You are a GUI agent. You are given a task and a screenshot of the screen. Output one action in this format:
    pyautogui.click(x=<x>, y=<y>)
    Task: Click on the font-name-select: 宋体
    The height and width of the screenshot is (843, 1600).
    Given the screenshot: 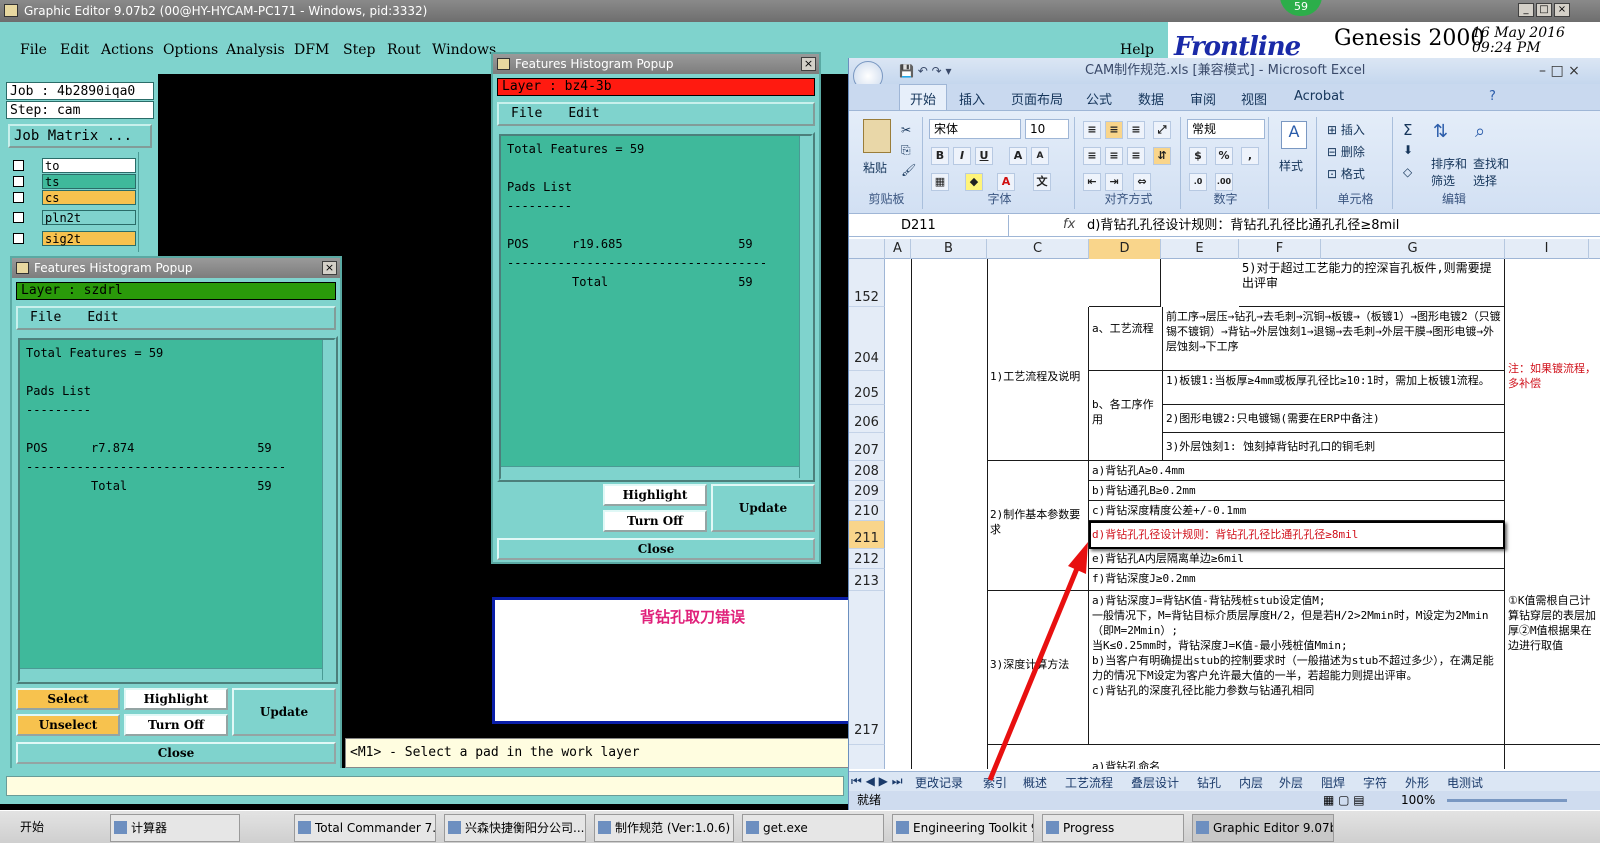 What is the action you would take?
    pyautogui.click(x=975, y=129)
    